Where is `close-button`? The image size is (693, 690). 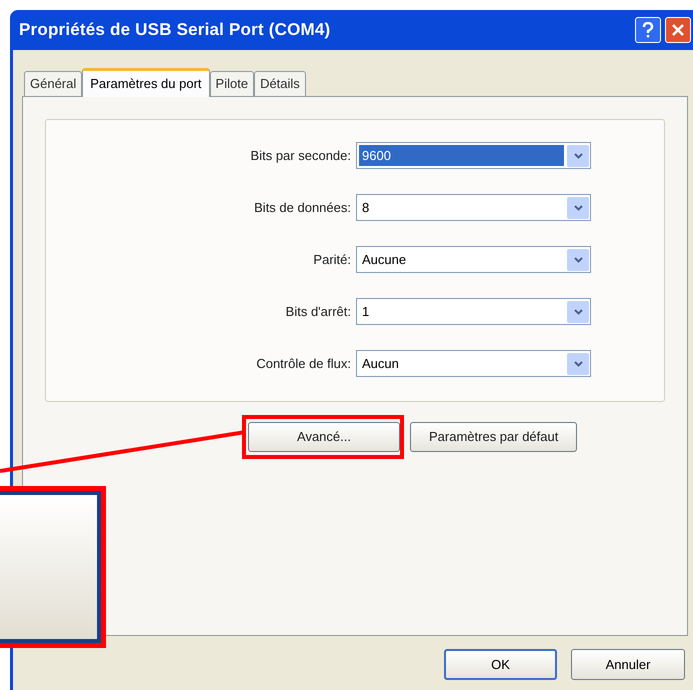 close-button is located at coordinates (678, 30).